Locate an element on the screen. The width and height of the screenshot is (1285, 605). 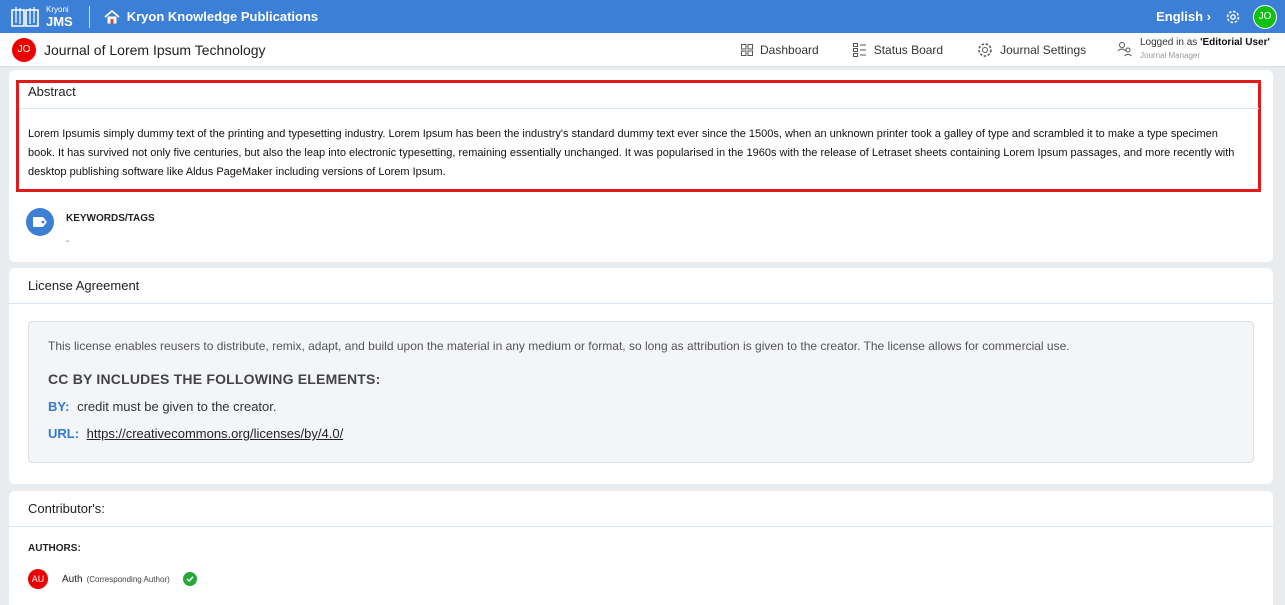
journal-title: Journal of Lorem Ipsum Technology is located at coordinates (155, 50).